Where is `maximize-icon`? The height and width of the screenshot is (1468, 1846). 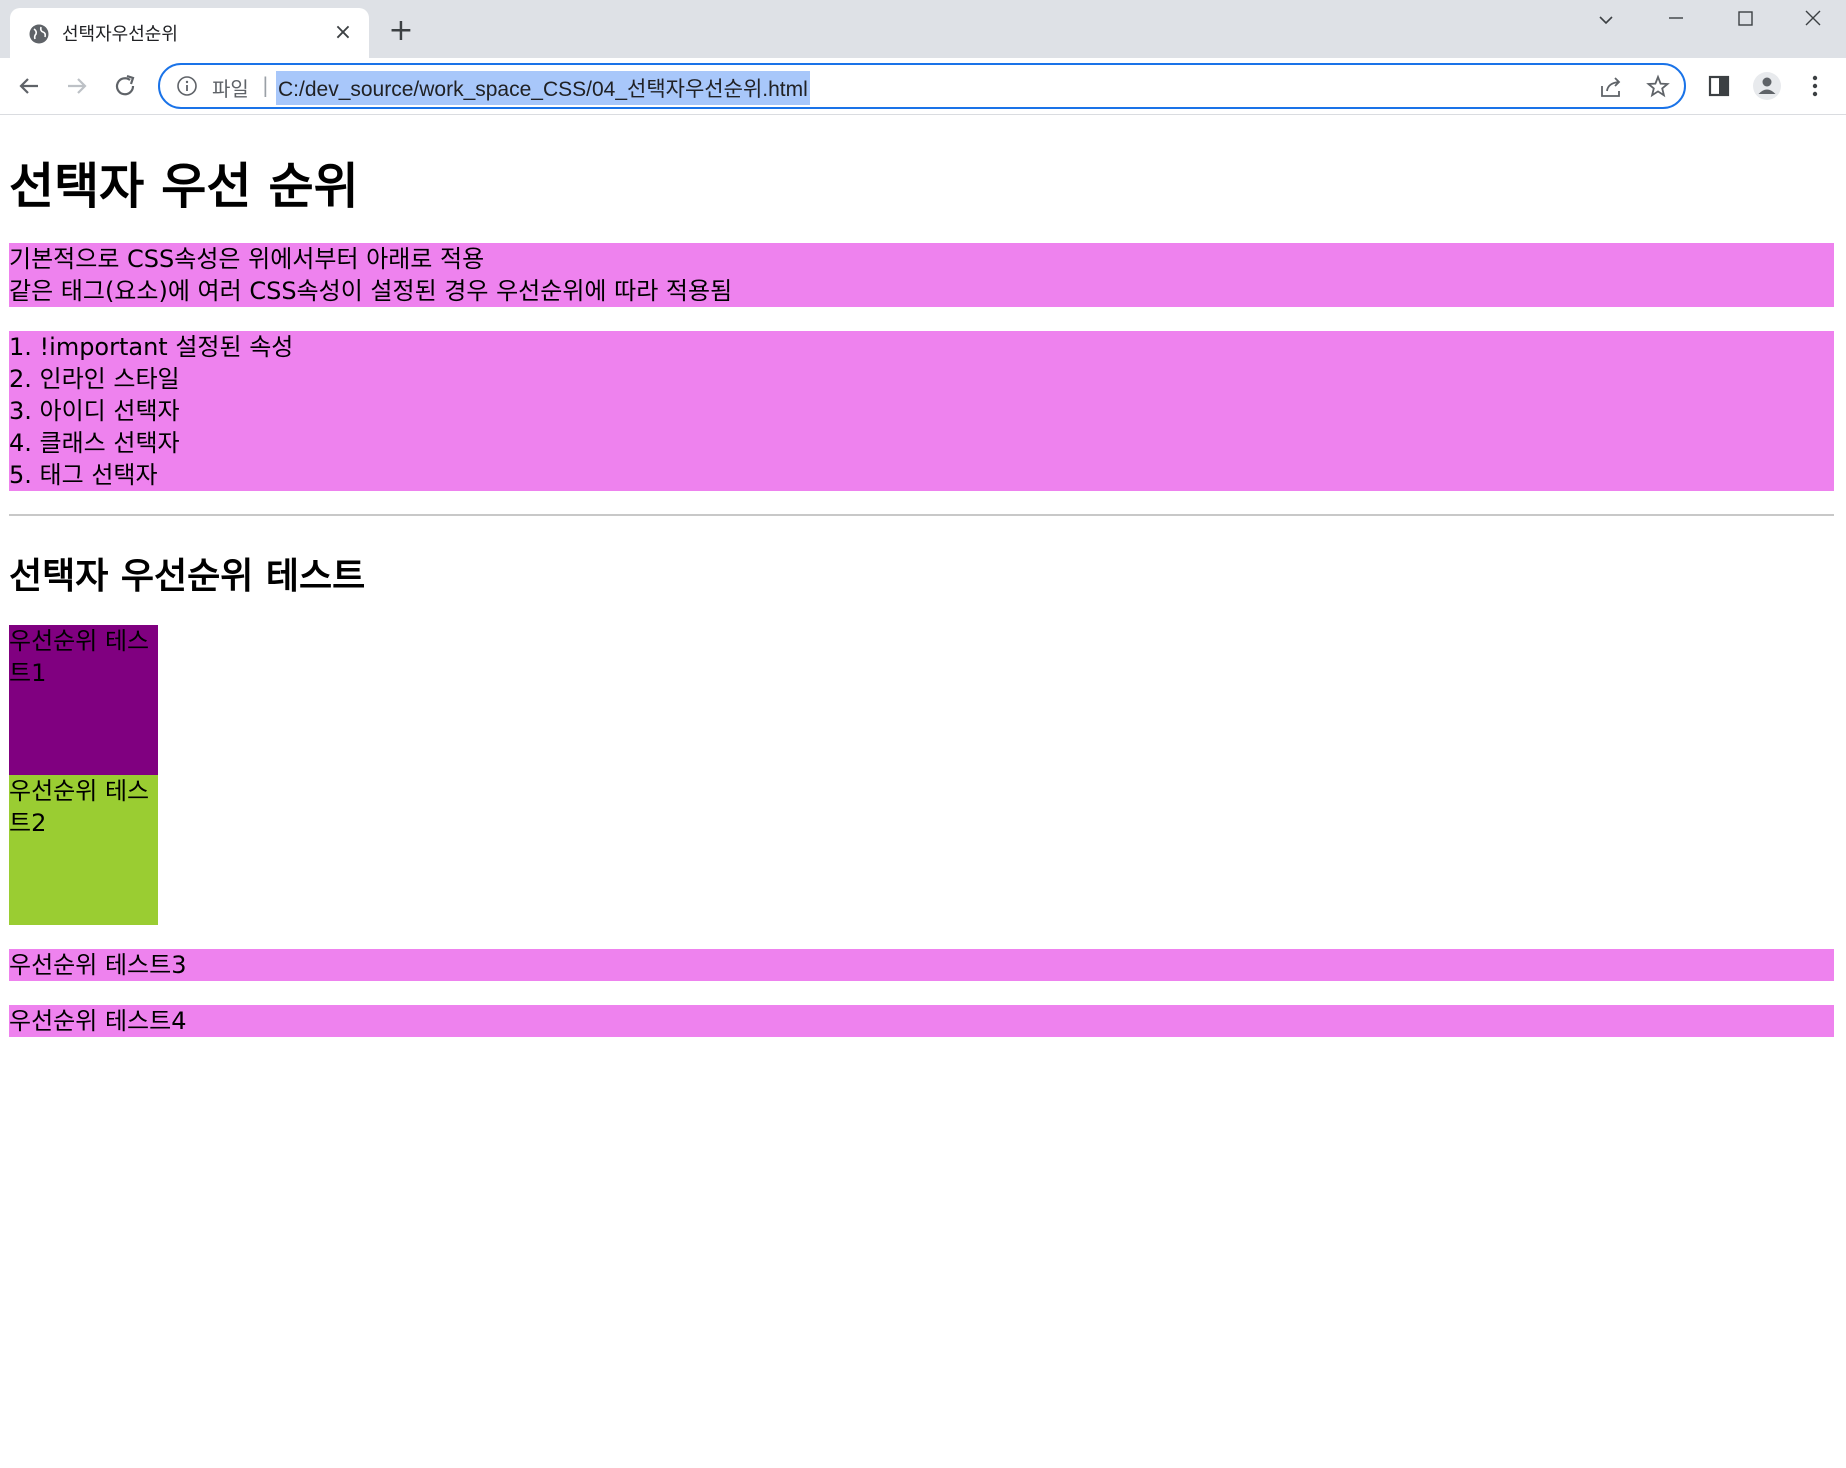 maximize-icon is located at coordinates (1745, 21).